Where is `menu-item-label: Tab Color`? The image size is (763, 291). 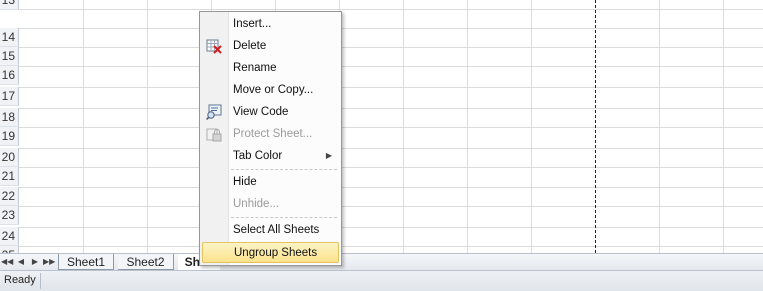 menu-item-label: Tab Color is located at coordinates (258, 156).